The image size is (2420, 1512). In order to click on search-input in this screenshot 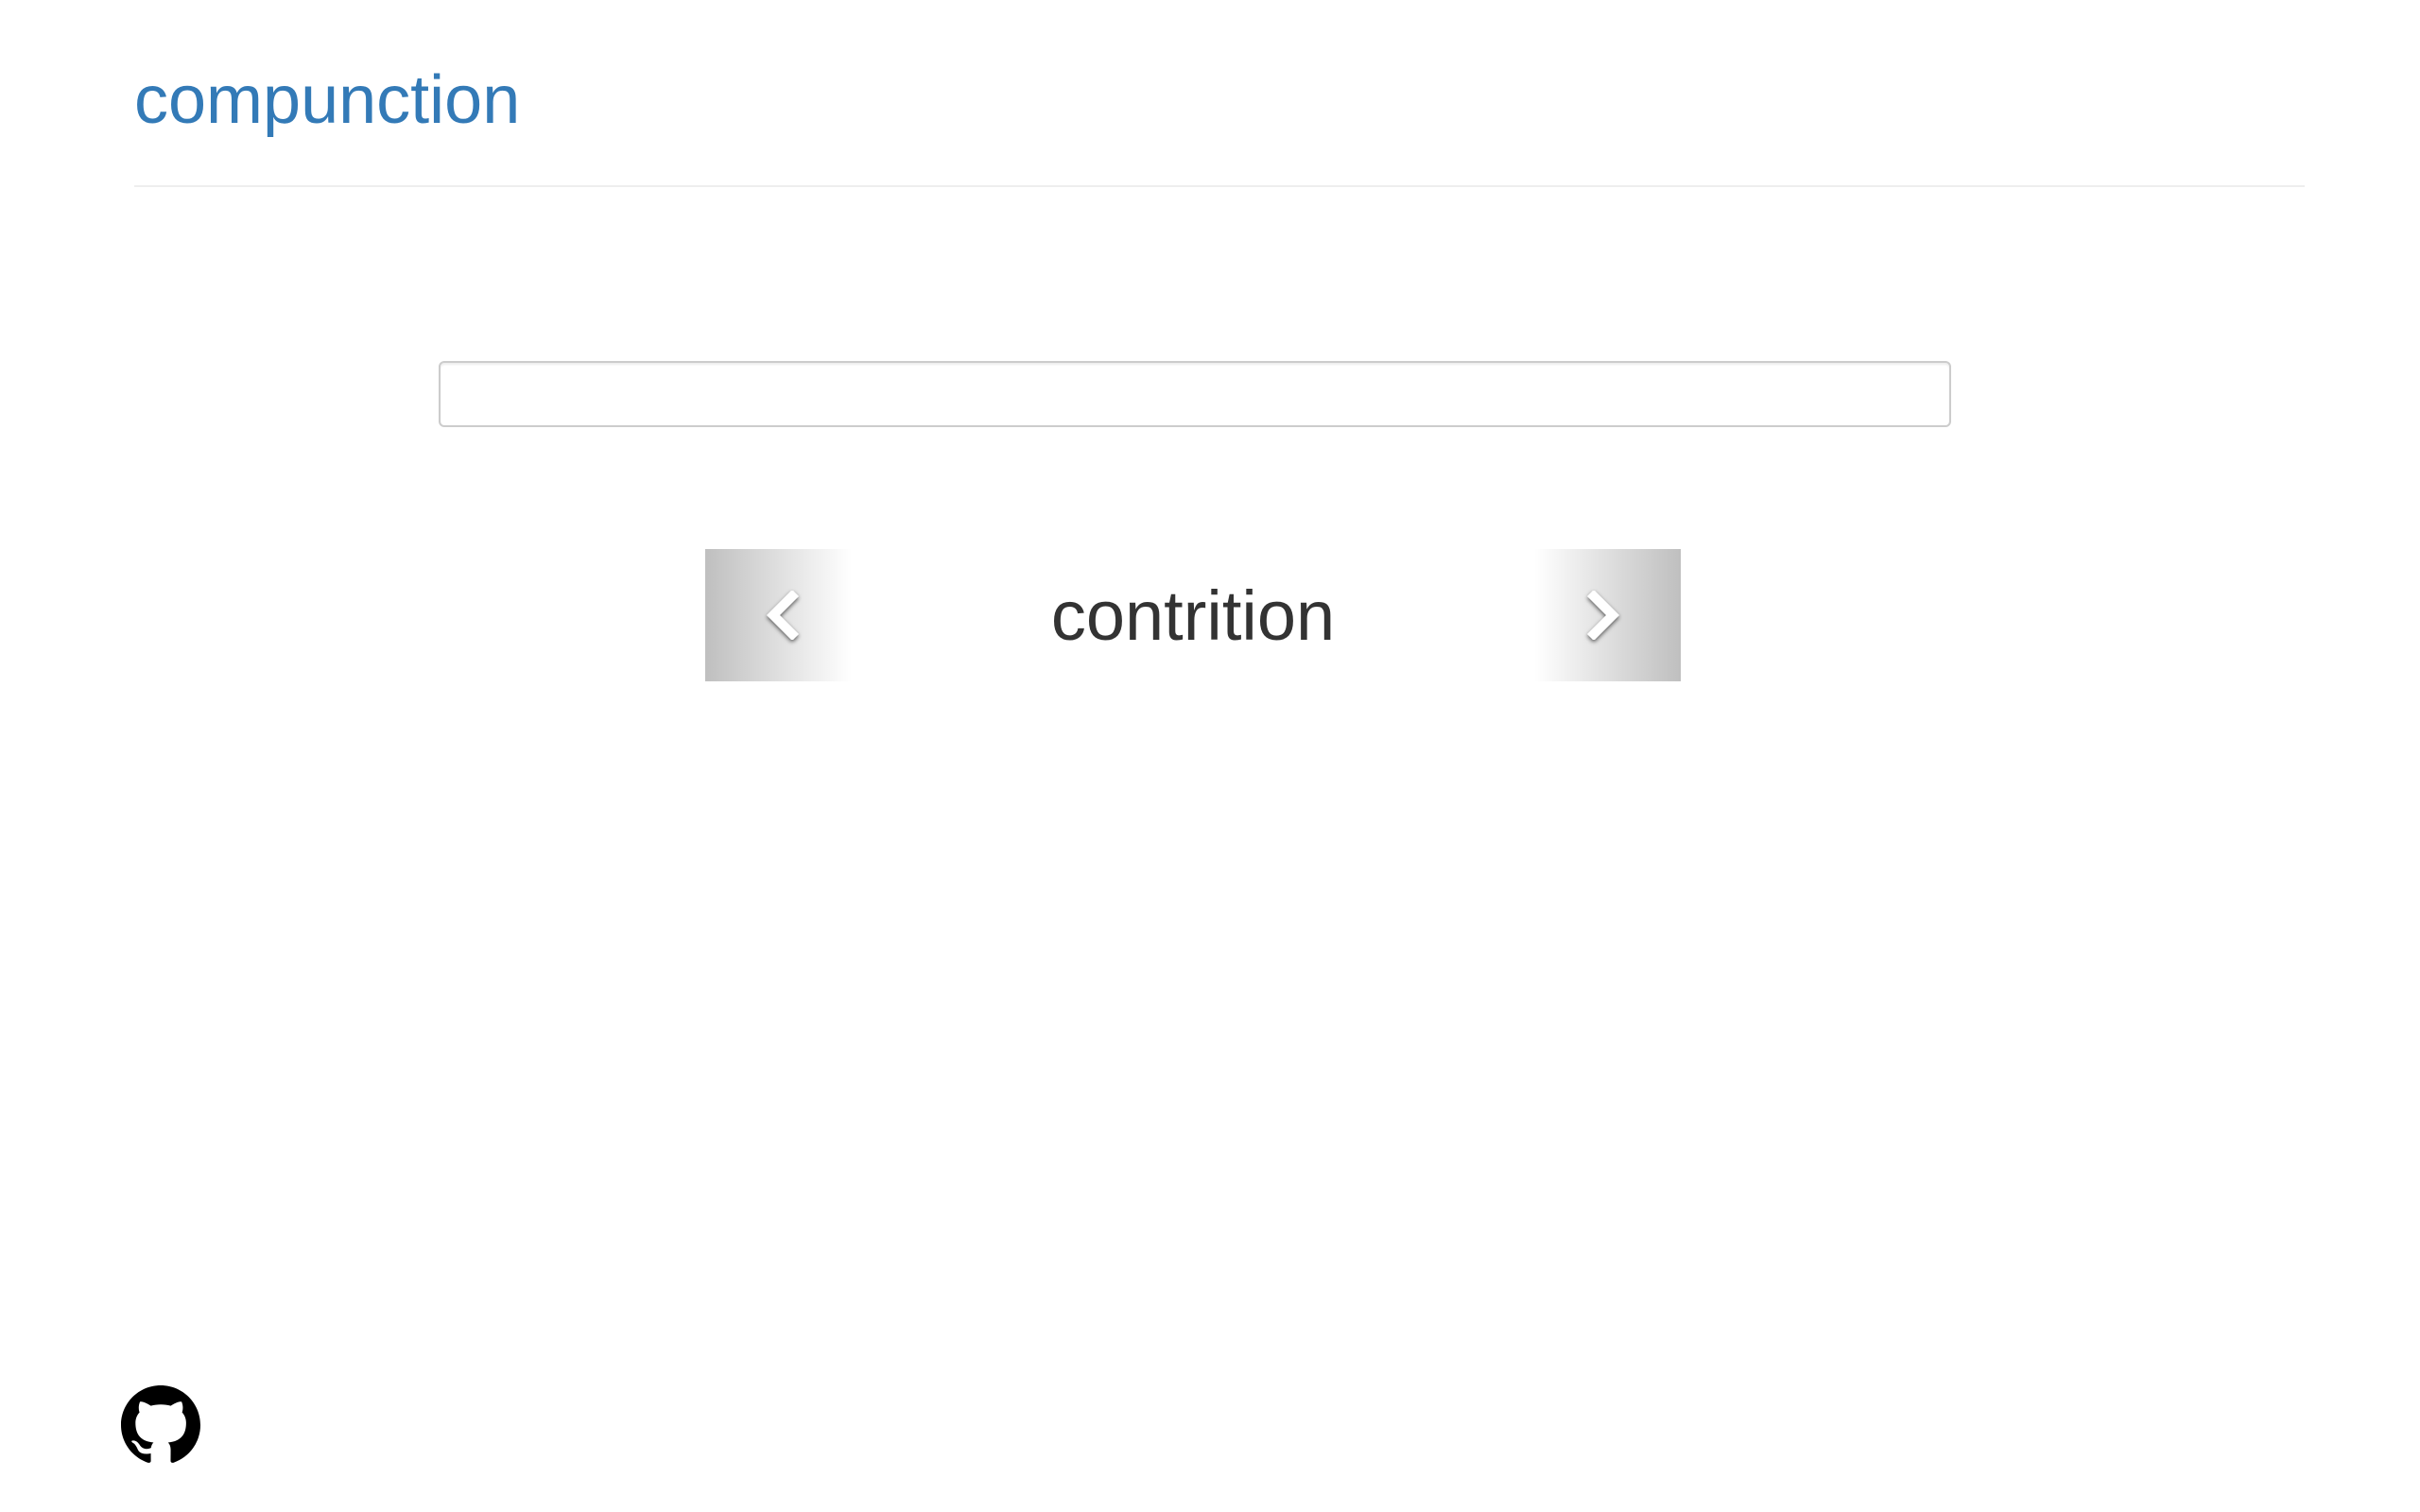, I will do `click(1195, 394)`.